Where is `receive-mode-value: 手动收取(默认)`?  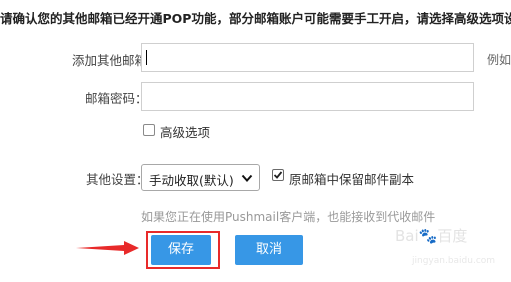 receive-mode-value: 手动收取(默认) is located at coordinates (191, 180).